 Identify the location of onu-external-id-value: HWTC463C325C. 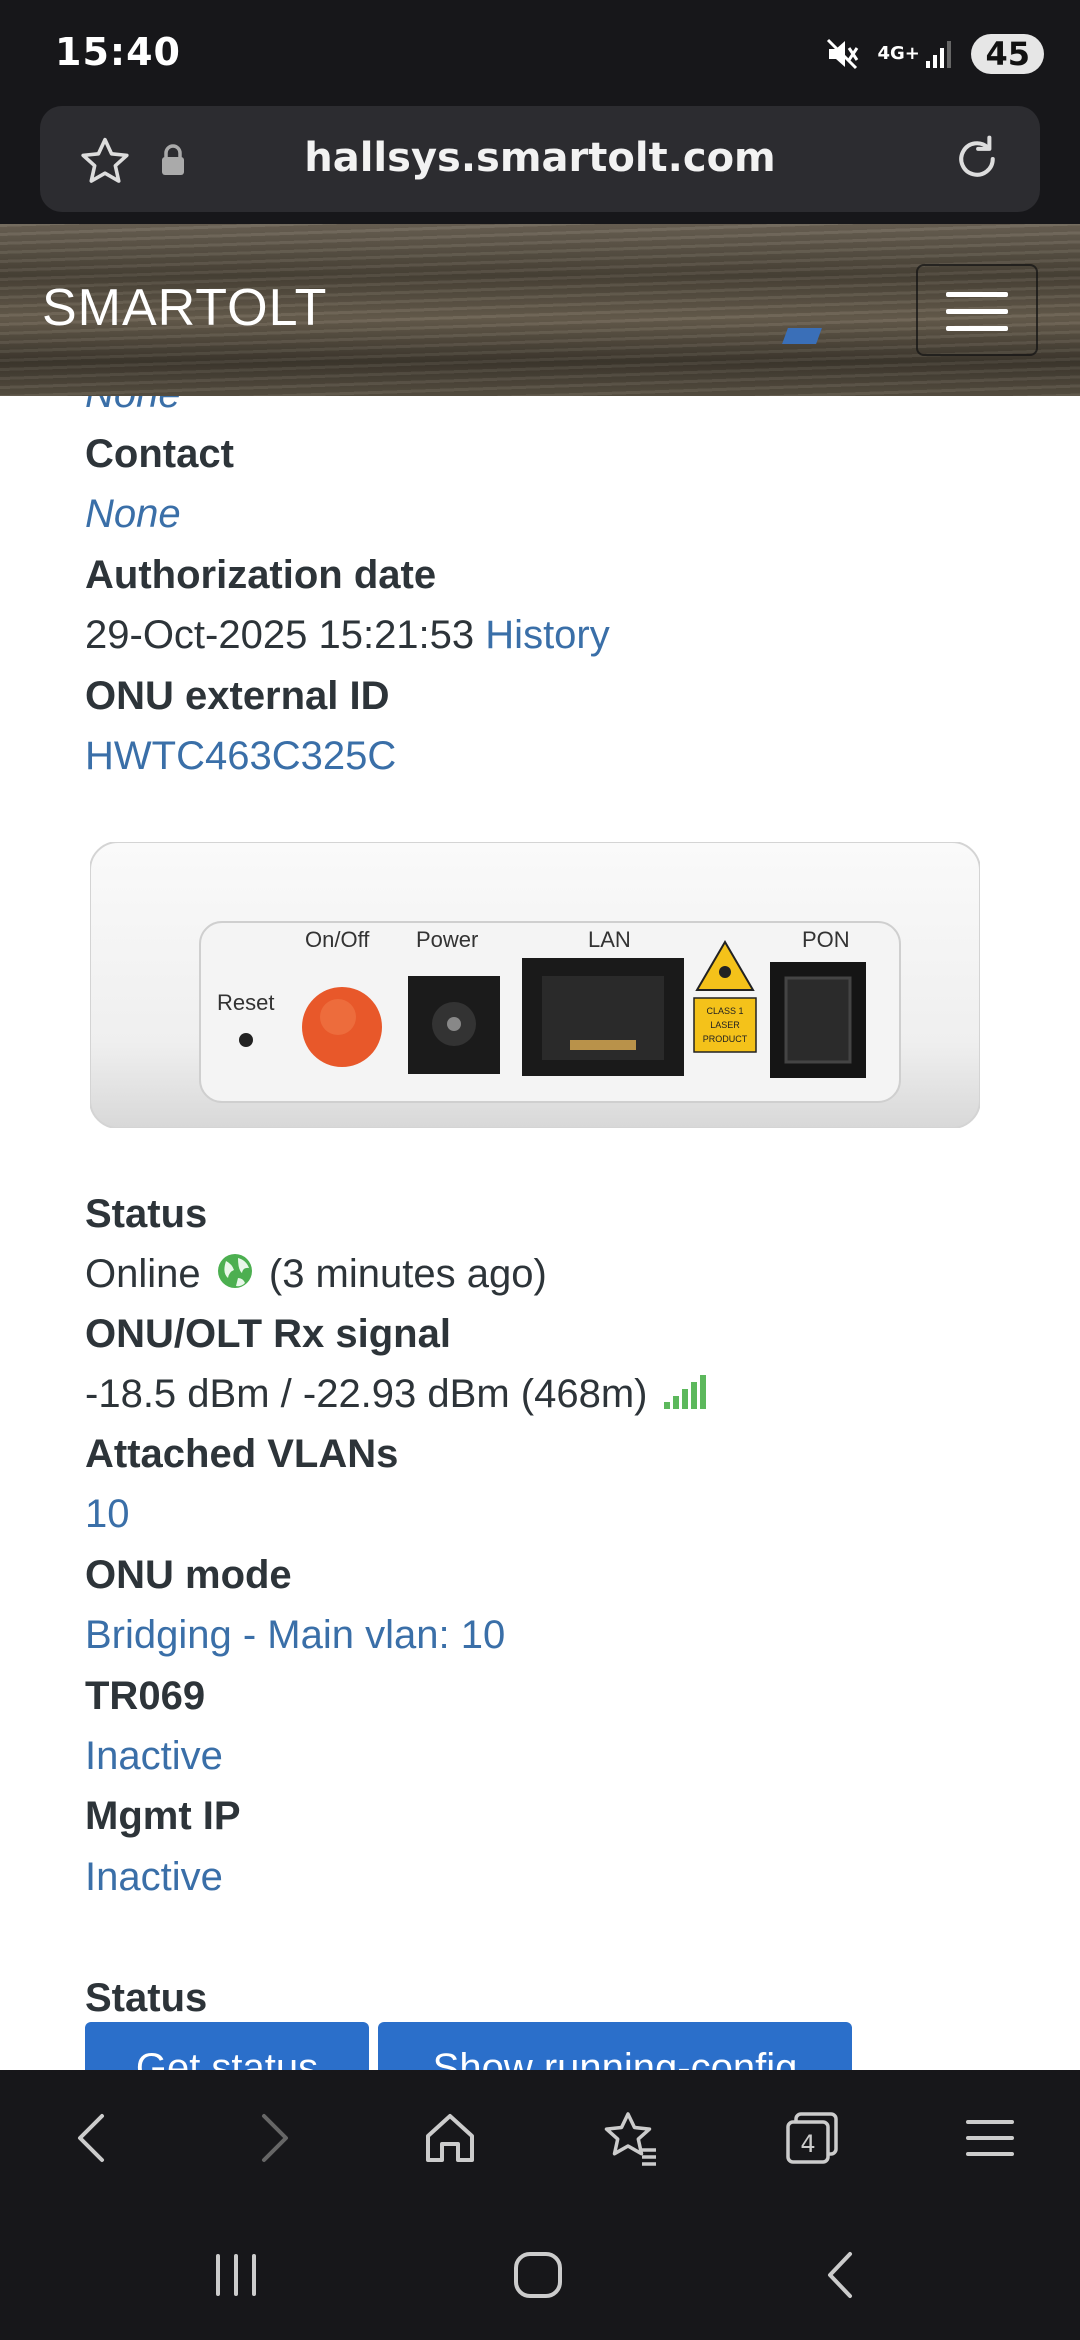
(240, 756).